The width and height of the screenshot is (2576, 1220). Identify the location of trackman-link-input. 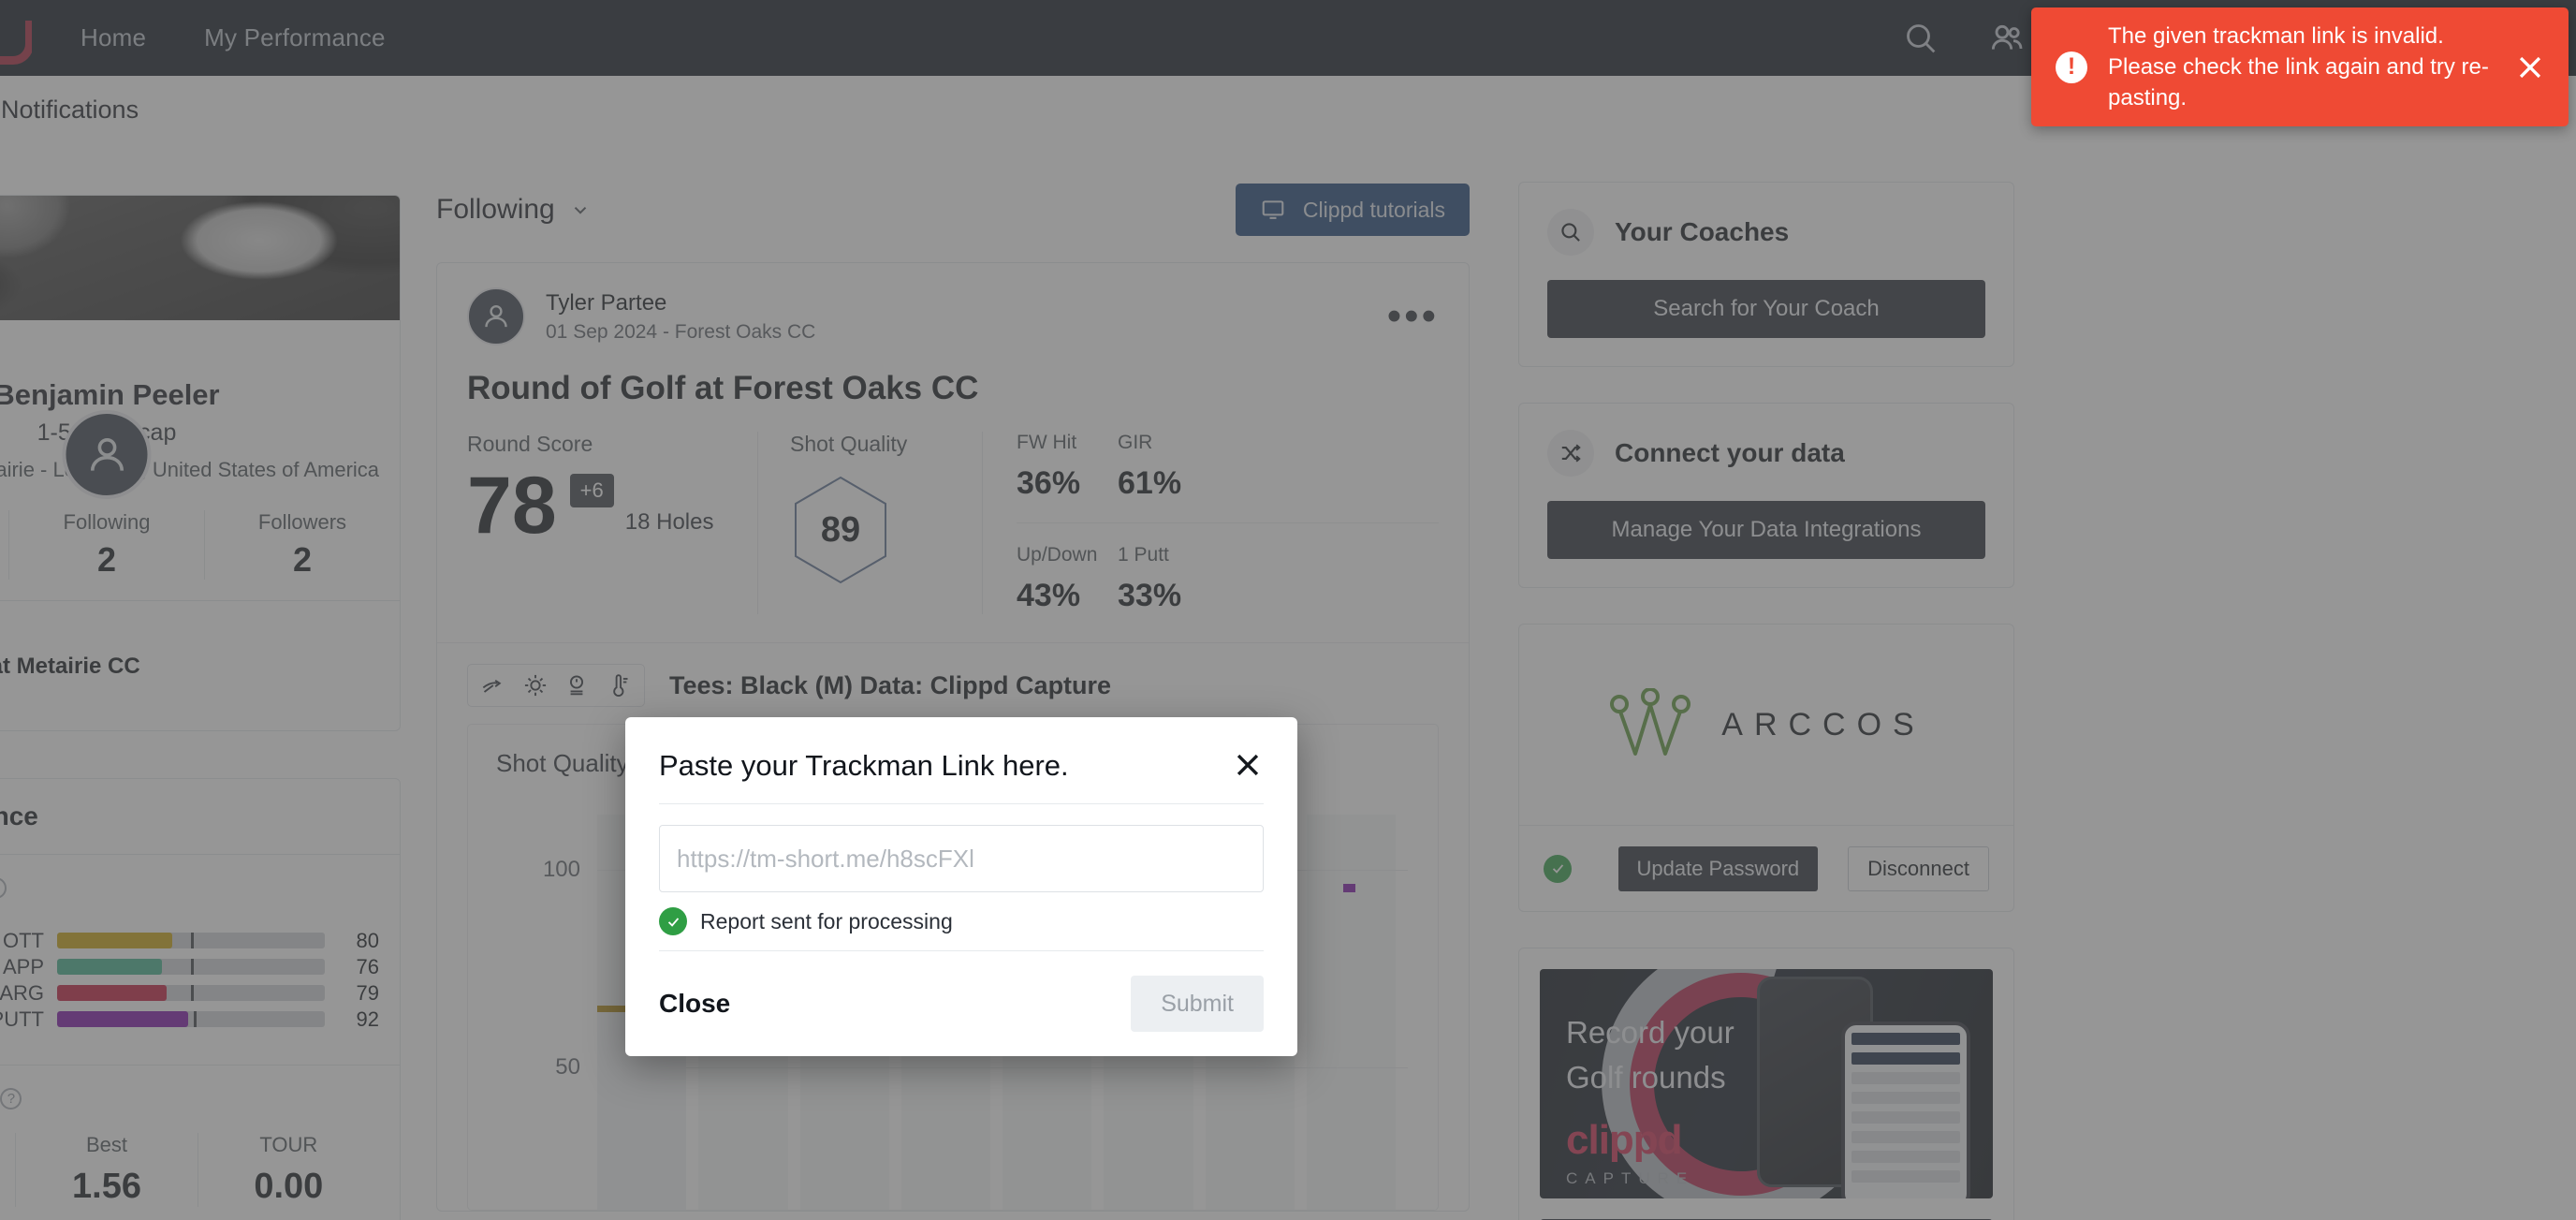
(962, 858).